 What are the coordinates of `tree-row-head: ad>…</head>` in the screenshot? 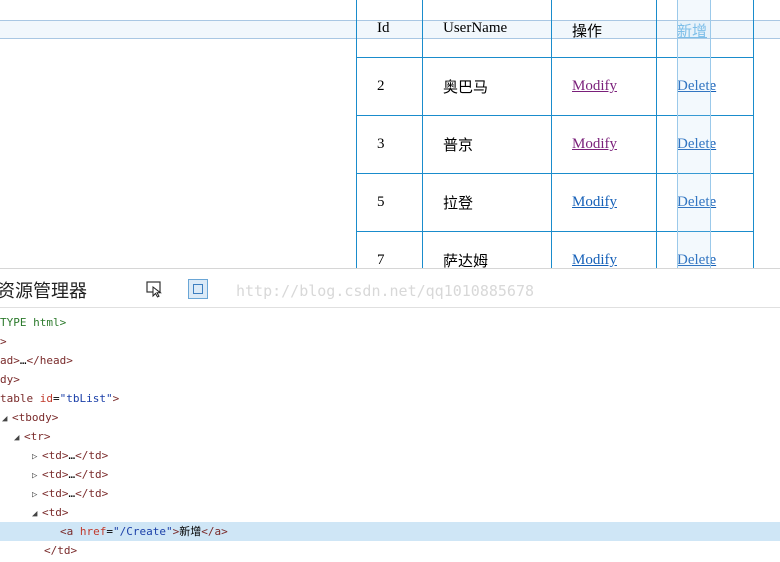 It's located at (390, 360).